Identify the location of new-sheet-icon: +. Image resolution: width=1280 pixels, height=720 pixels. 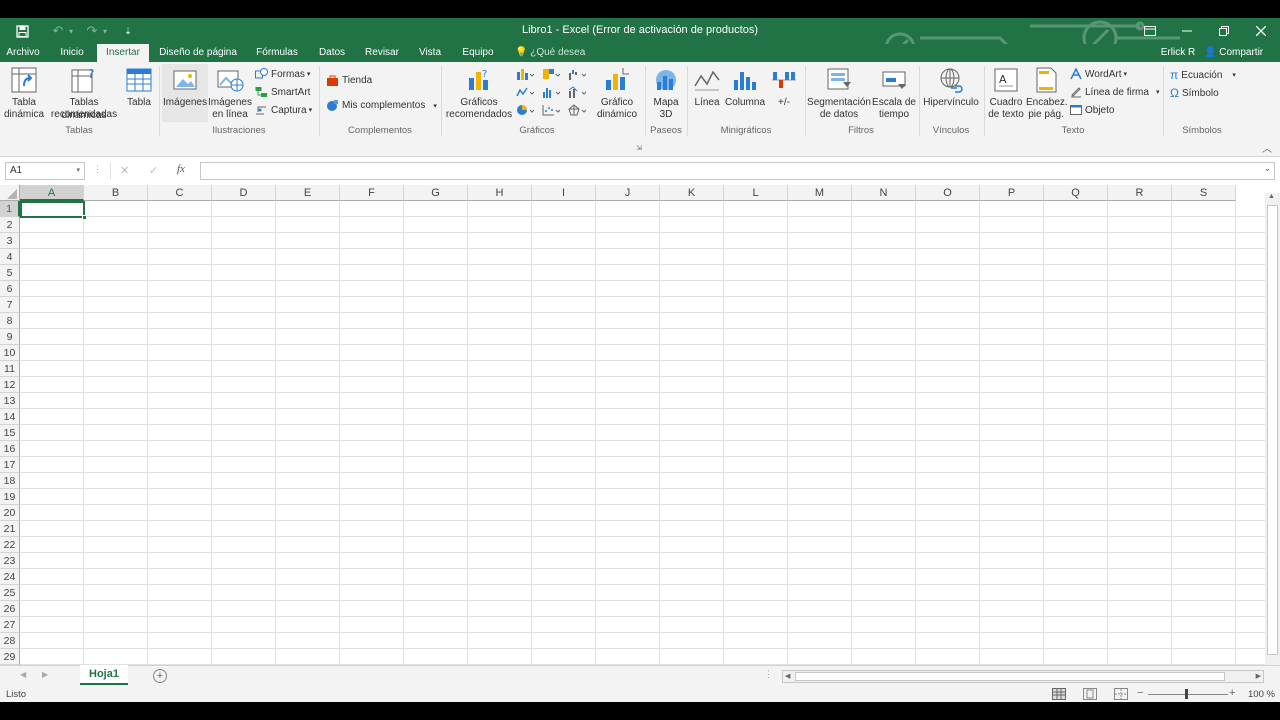
(160, 676).